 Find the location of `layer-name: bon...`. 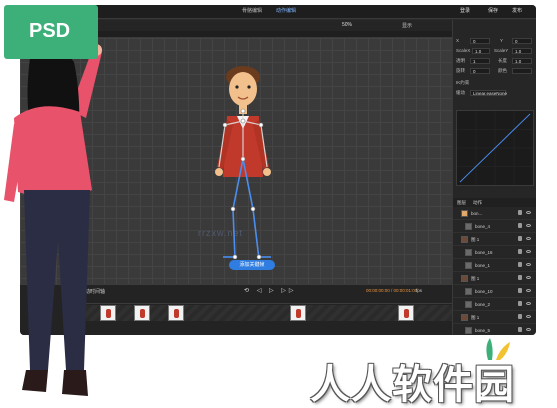

layer-name: bon... is located at coordinates (477, 213).